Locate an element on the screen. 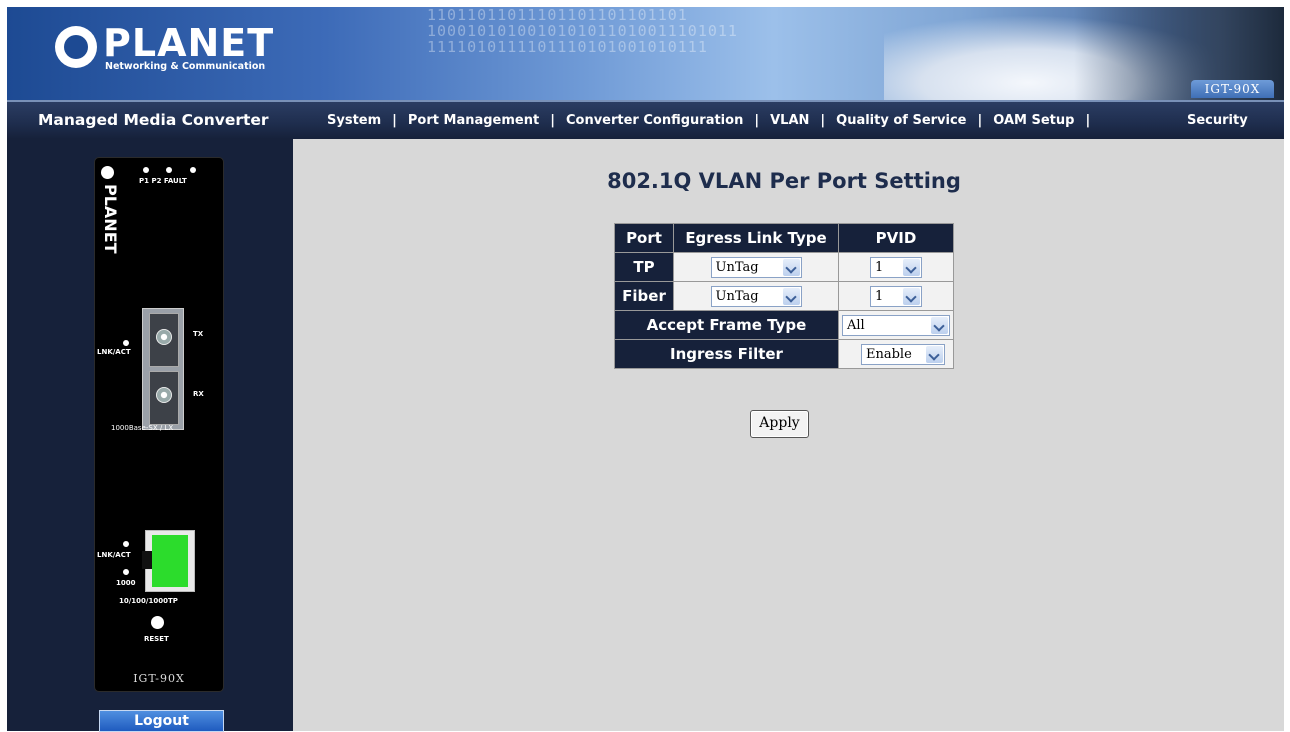 The height and width of the screenshot is (732, 1290). lnk-act-tp-label: LNK/ACT is located at coordinates (114, 555).